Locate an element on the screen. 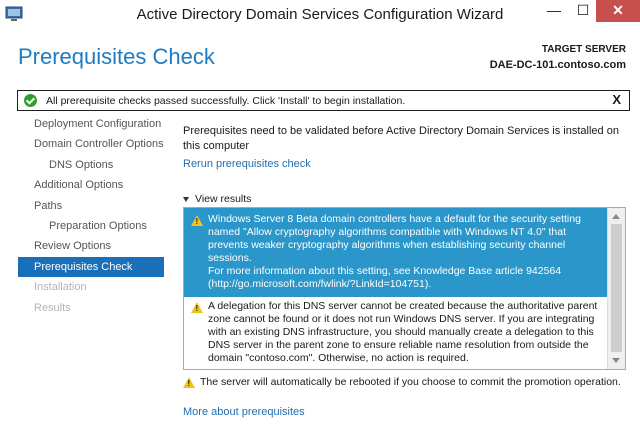 The height and width of the screenshot is (429, 640). banner-close-button: X is located at coordinates (616, 99).